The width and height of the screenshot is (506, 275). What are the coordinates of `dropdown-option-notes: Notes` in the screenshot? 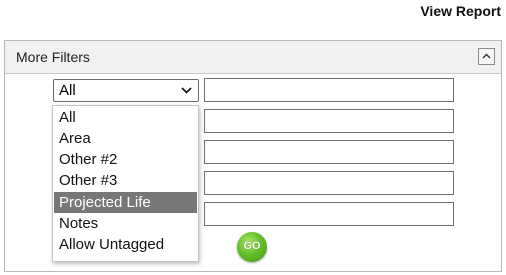 It's located at (125, 223).